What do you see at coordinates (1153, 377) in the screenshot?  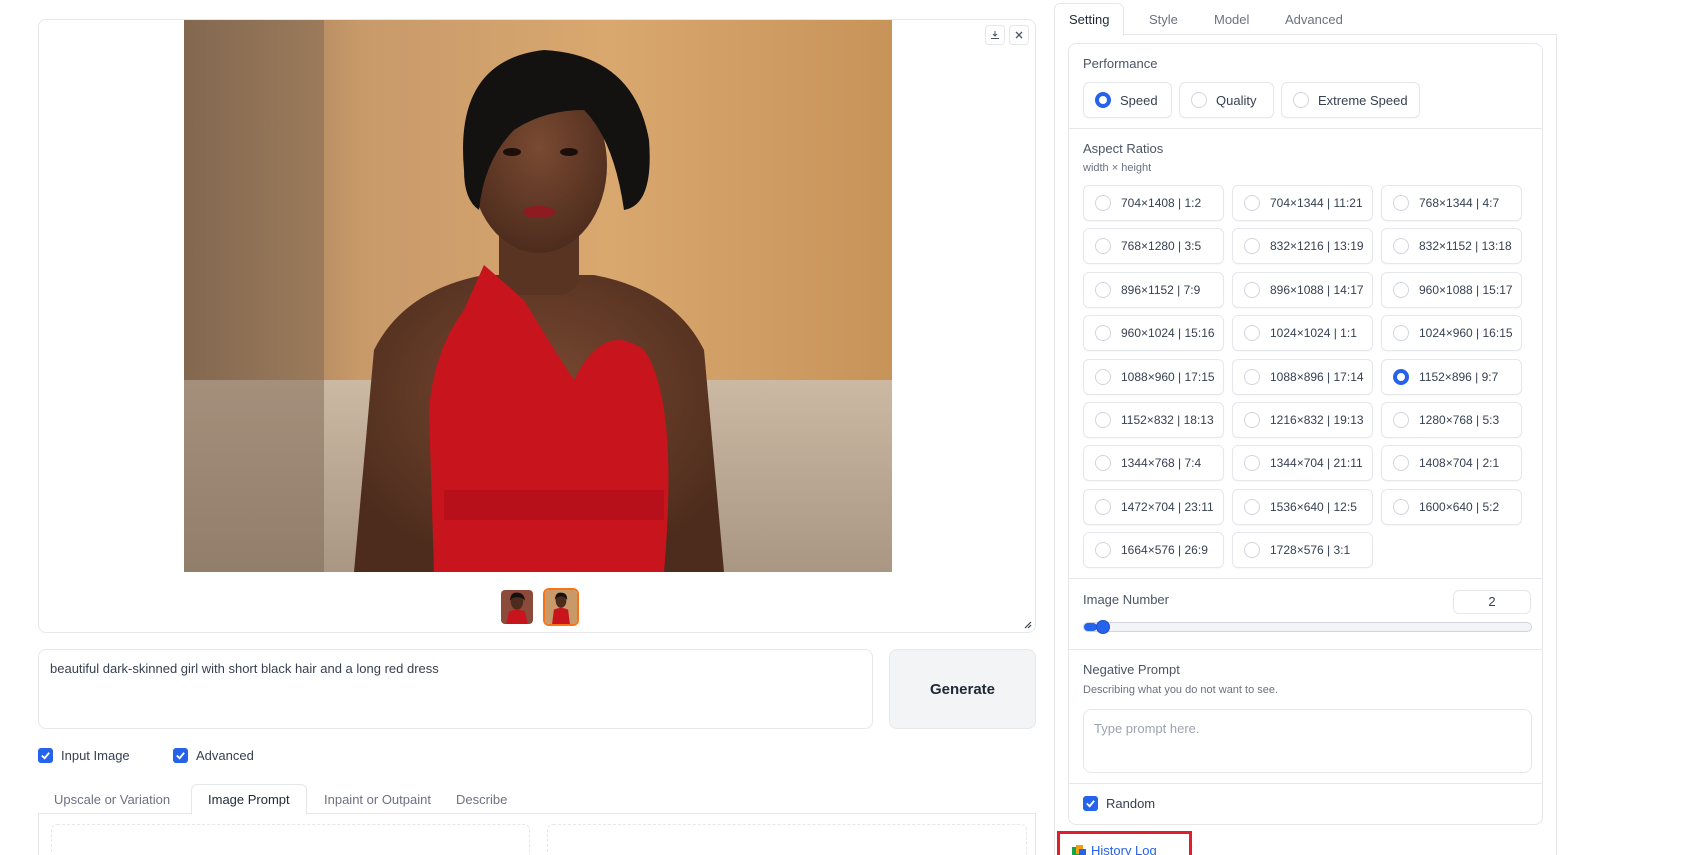 I see `aspect-ratio-option: 1088×960 | 17:15` at bounding box center [1153, 377].